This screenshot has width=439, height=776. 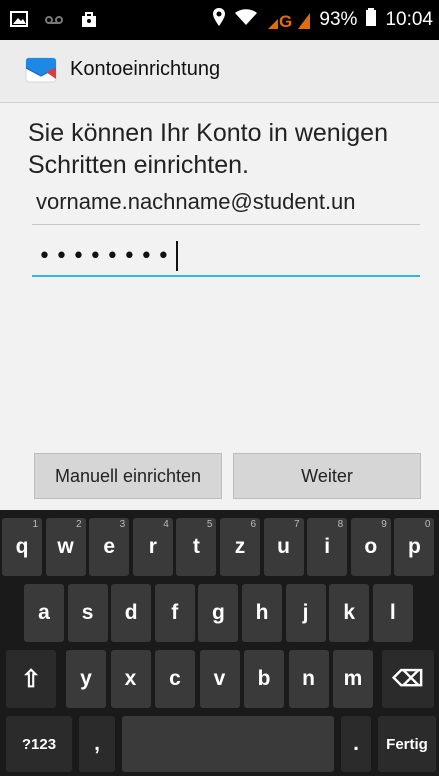 I want to click on system-indicators: G 93% 10:04, so click(x=322, y=20).